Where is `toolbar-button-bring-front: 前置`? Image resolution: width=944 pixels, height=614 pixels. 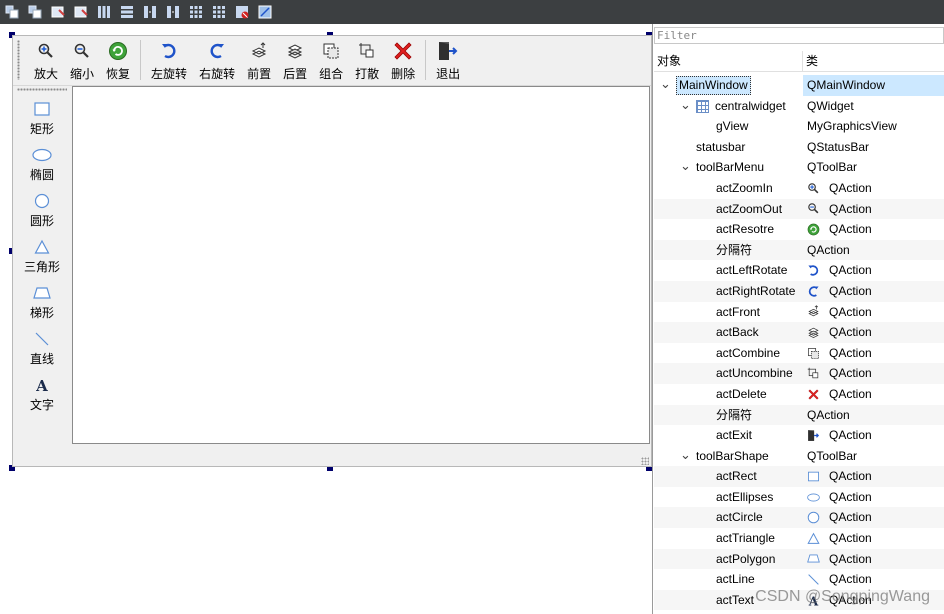 toolbar-button-bring-front: 前置 is located at coordinates (259, 62).